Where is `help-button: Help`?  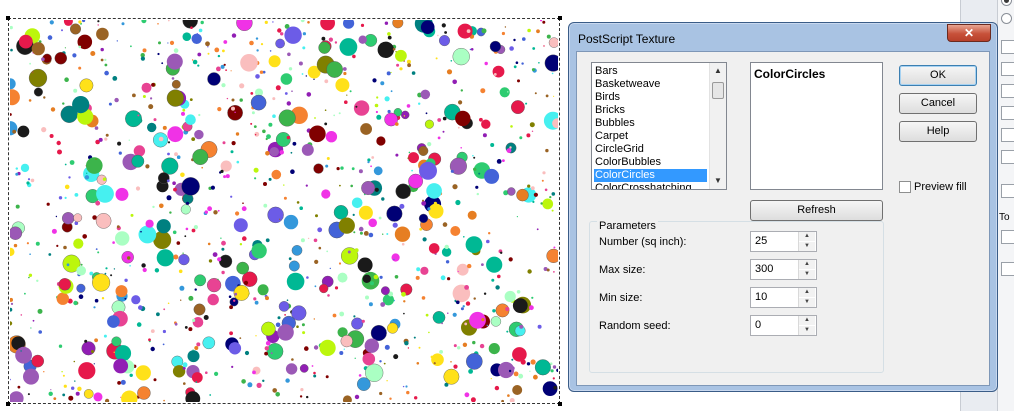 help-button: Help is located at coordinates (938, 131).